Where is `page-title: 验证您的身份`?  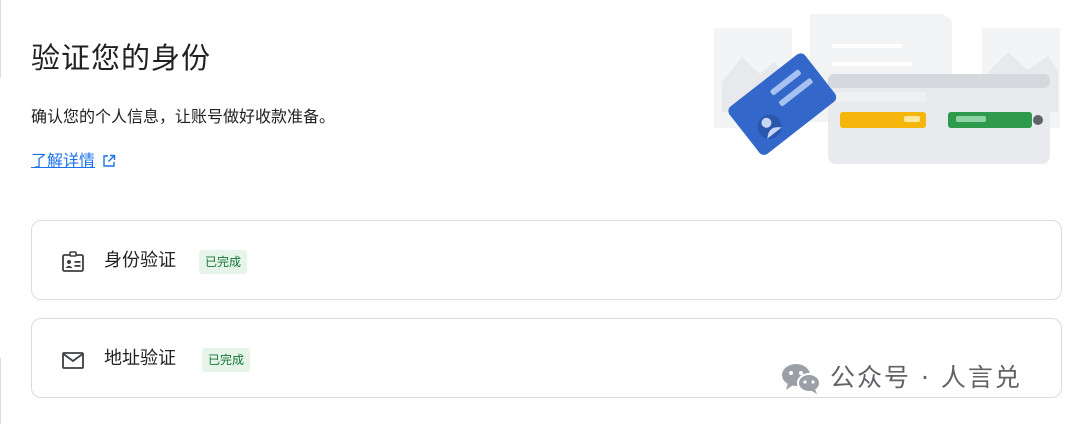 page-title: 验证您的身份 is located at coordinates (121, 58).